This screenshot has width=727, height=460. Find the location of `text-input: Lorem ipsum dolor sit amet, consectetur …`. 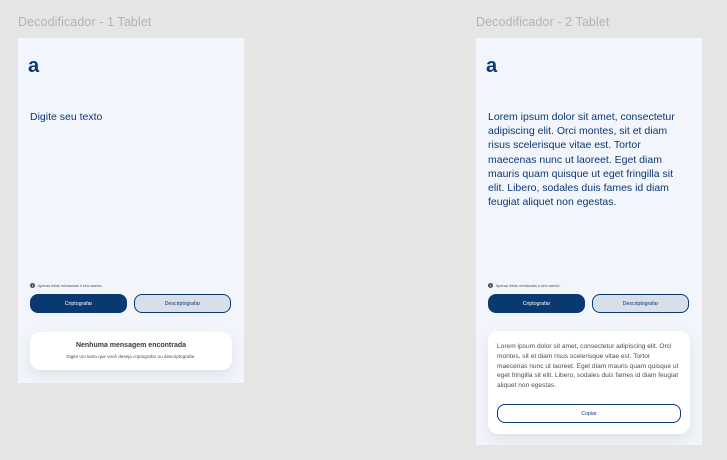

text-input: Lorem ipsum dolor sit amet, consectetur … is located at coordinates (589, 159).